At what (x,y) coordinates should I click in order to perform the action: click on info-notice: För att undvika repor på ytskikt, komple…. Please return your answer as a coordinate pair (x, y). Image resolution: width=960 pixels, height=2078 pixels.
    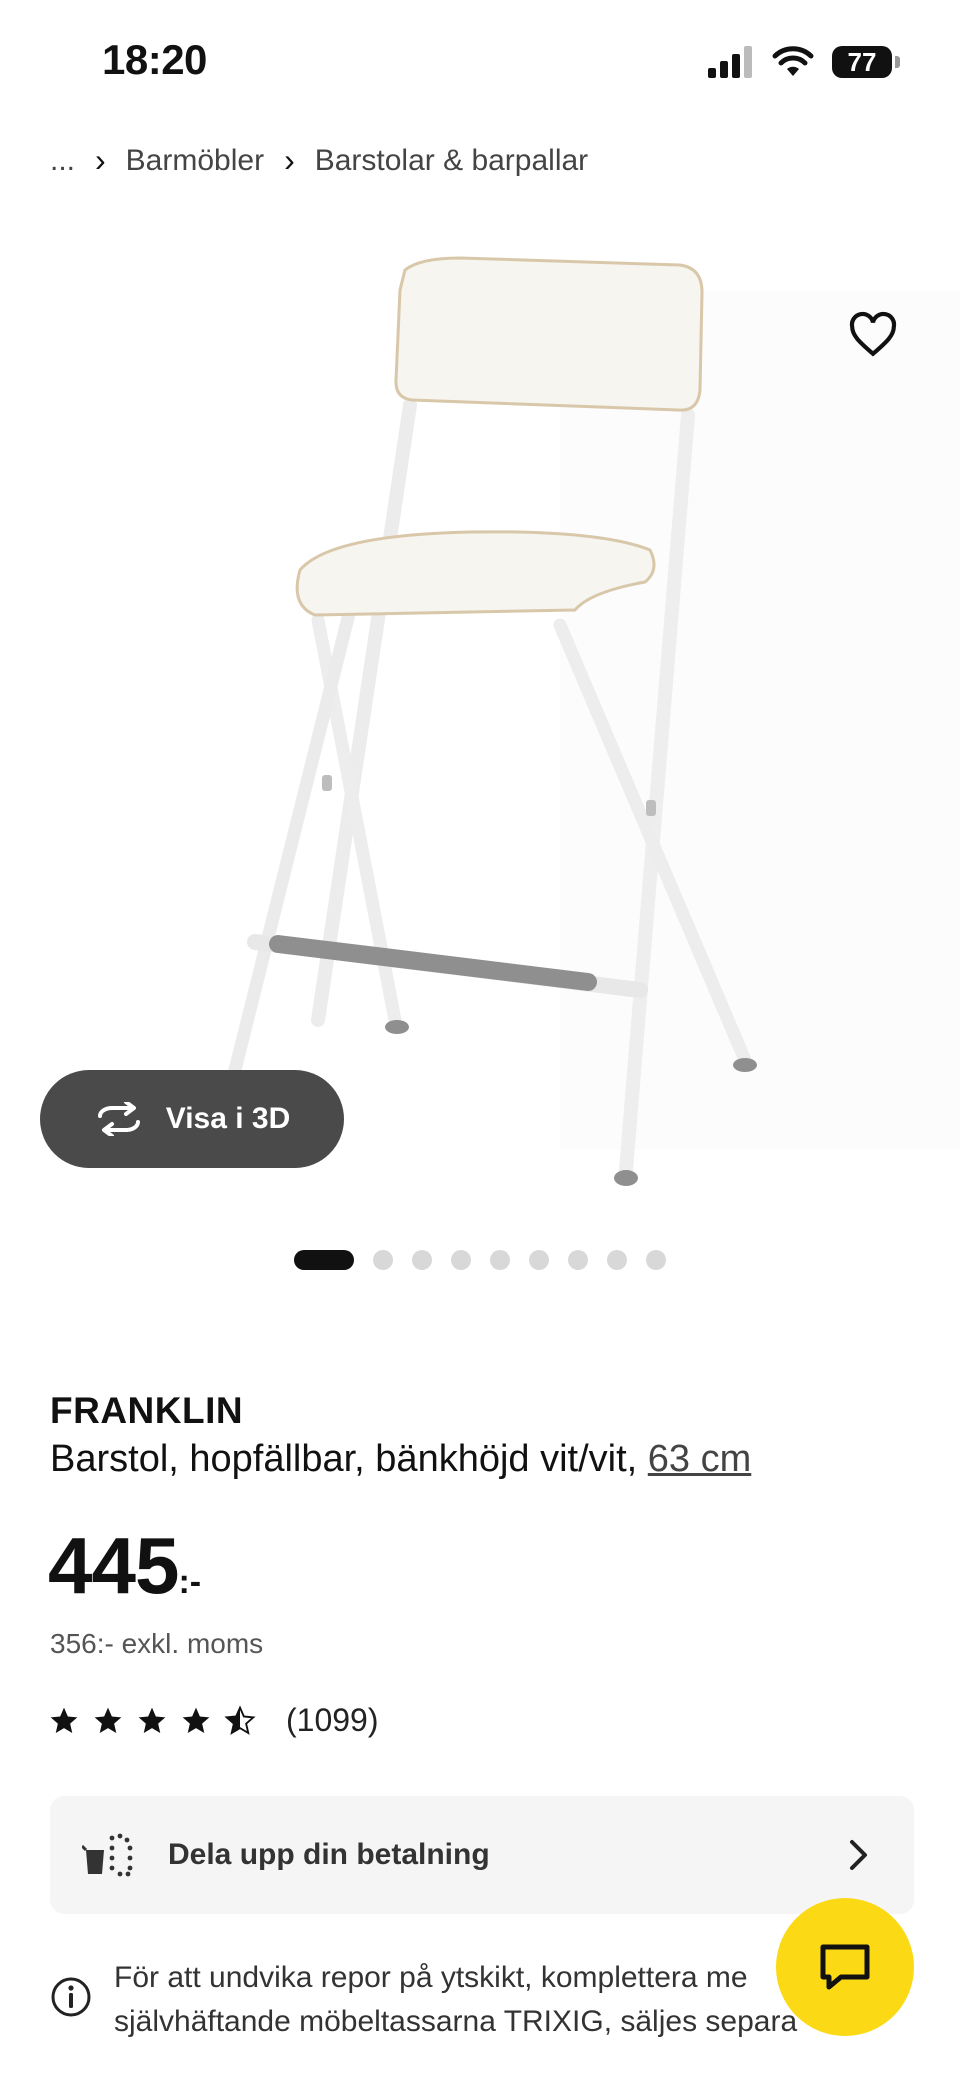
    Looking at the image, I should click on (474, 2000).